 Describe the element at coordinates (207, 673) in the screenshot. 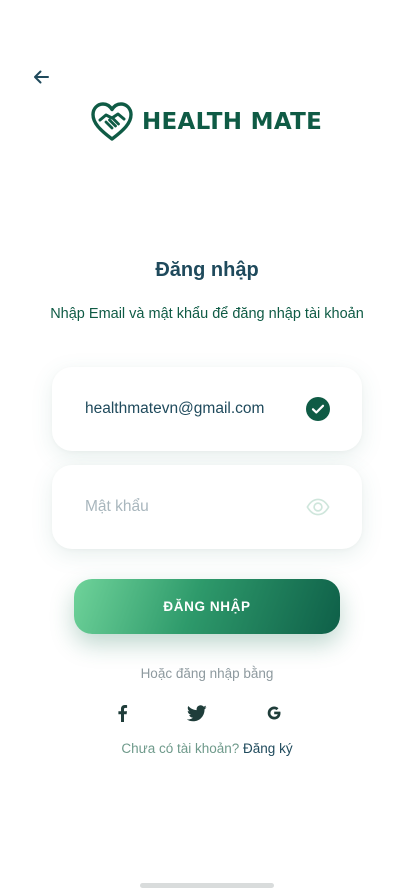

I see `social-login-label: Hoặc đăng nhập bằng` at that location.